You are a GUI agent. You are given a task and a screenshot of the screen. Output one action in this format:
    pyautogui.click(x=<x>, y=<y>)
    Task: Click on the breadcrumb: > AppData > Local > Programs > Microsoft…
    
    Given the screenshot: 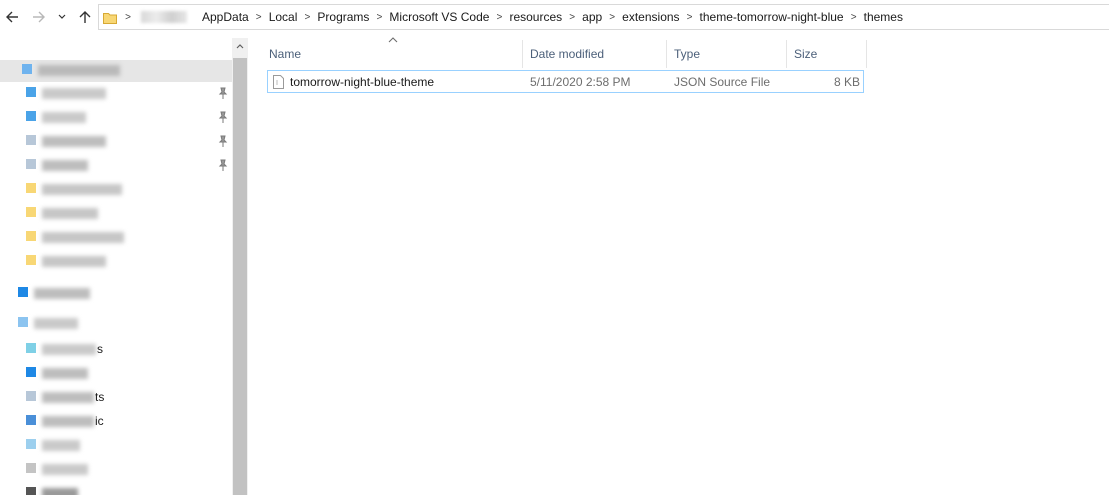 What is the action you would take?
    pyautogui.click(x=503, y=17)
    